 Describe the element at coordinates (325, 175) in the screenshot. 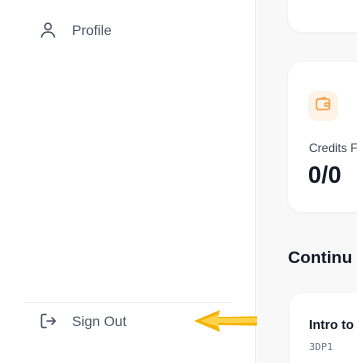

I see `credits-value: 0/0` at that location.